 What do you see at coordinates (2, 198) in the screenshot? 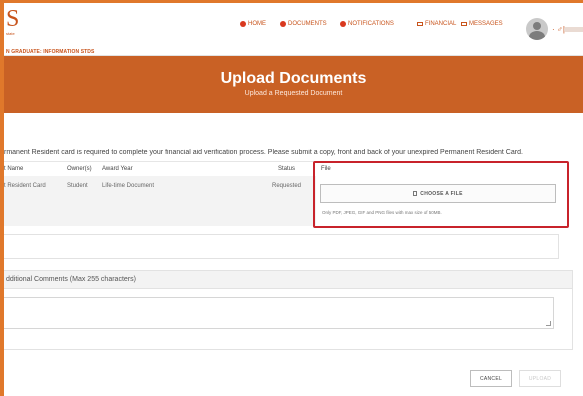
I see `window-left-border` at bounding box center [2, 198].